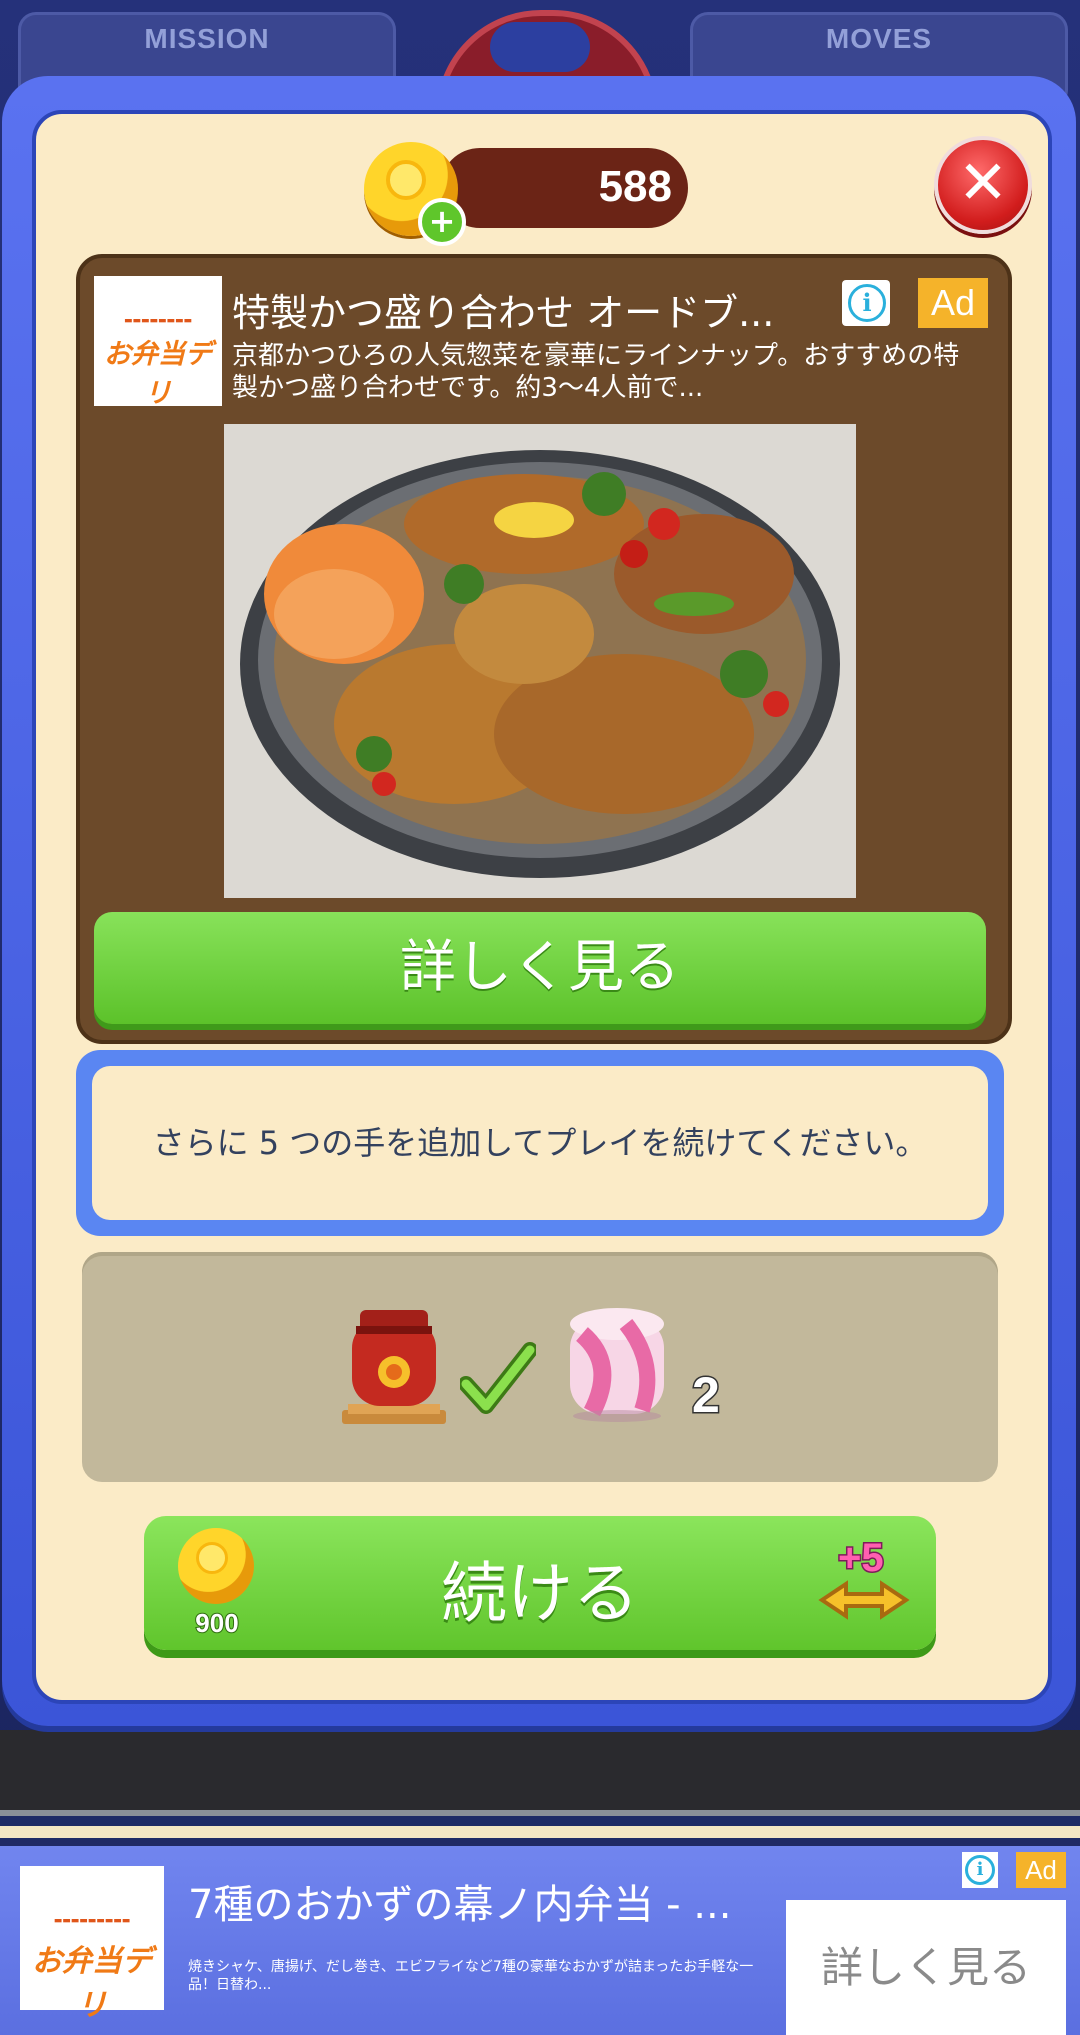 The image size is (1080, 2035). I want to click on coin-count: 588, so click(635, 186).